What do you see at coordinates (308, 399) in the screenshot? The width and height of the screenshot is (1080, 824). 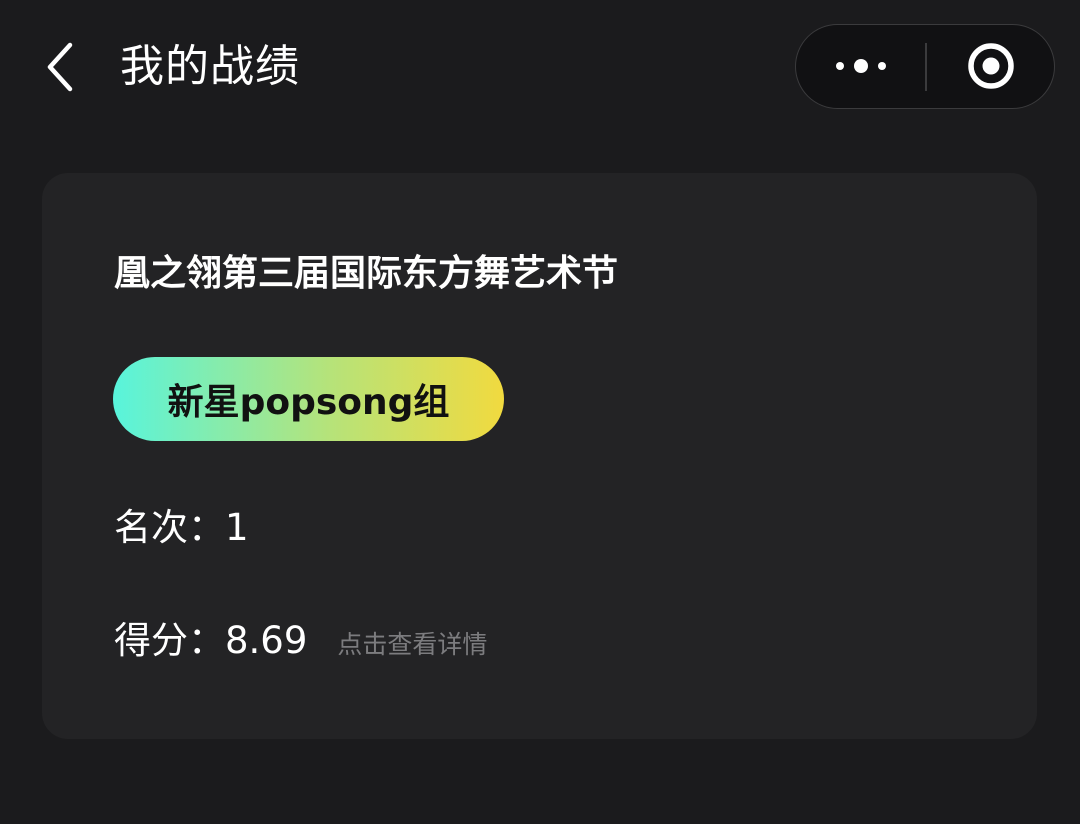 I see `group-tag: 新星popsong组` at bounding box center [308, 399].